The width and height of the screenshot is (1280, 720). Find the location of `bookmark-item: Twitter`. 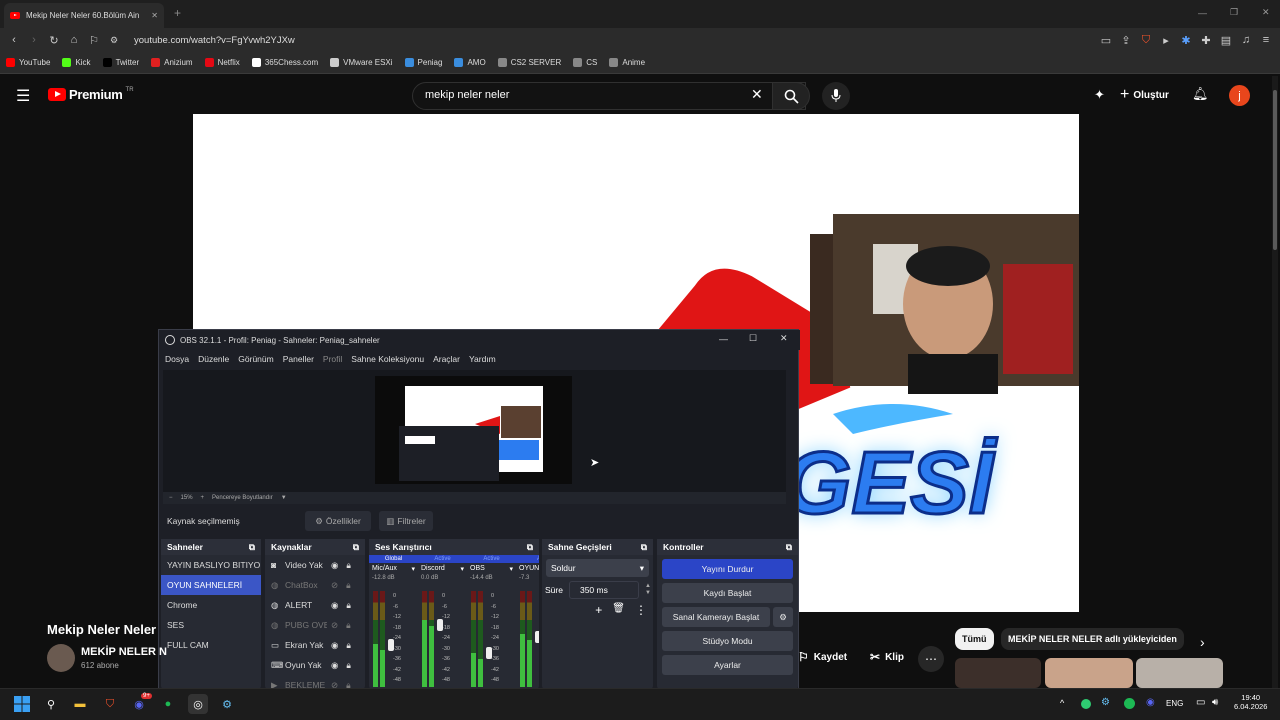

bookmark-item: Twitter is located at coordinates (120, 62).